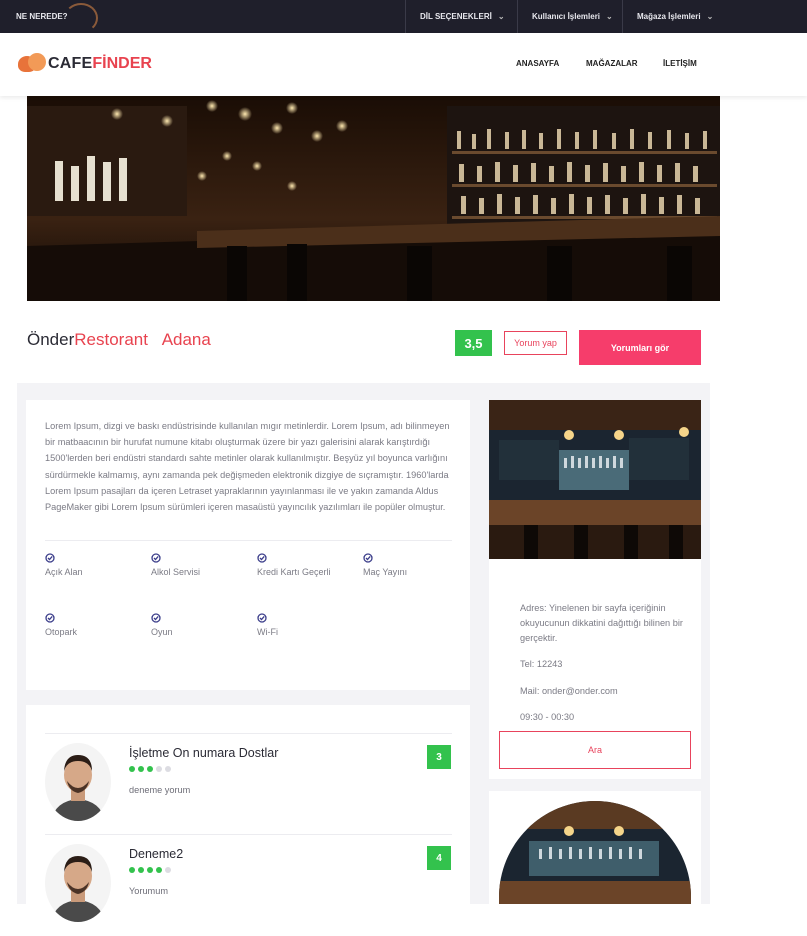  Describe the element at coordinates (294, 565) in the screenshot. I see `feature-credit-card: Kredi Kartı Geçerli` at that location.